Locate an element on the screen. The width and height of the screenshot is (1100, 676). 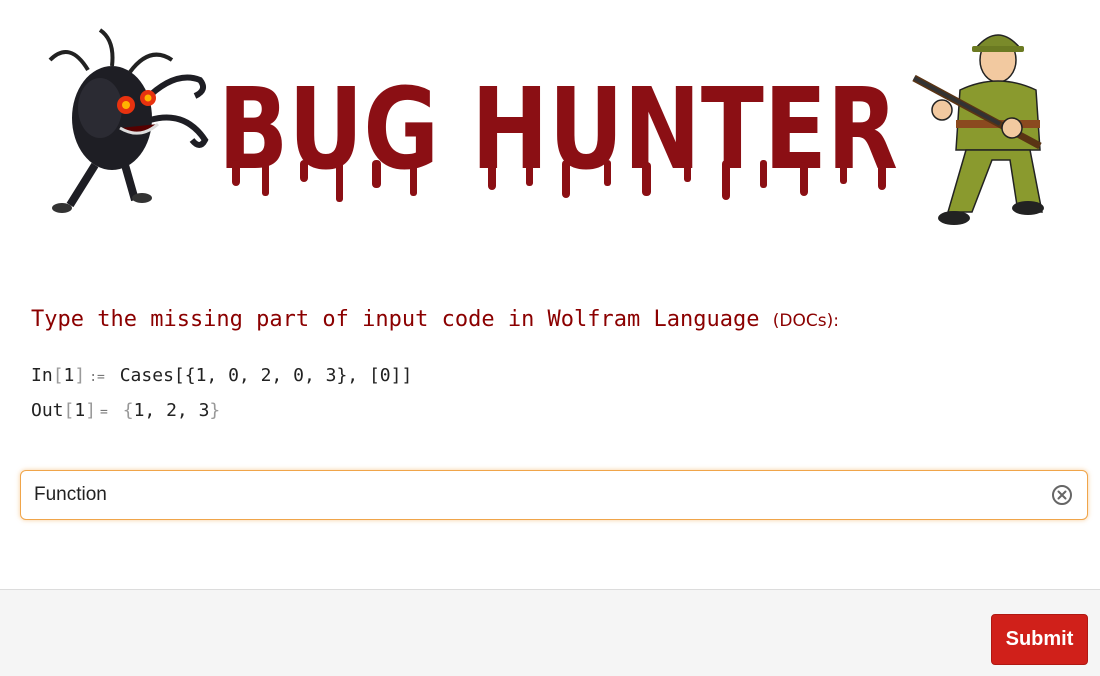
out-close-brace: } is located at coordinates (215, 410).